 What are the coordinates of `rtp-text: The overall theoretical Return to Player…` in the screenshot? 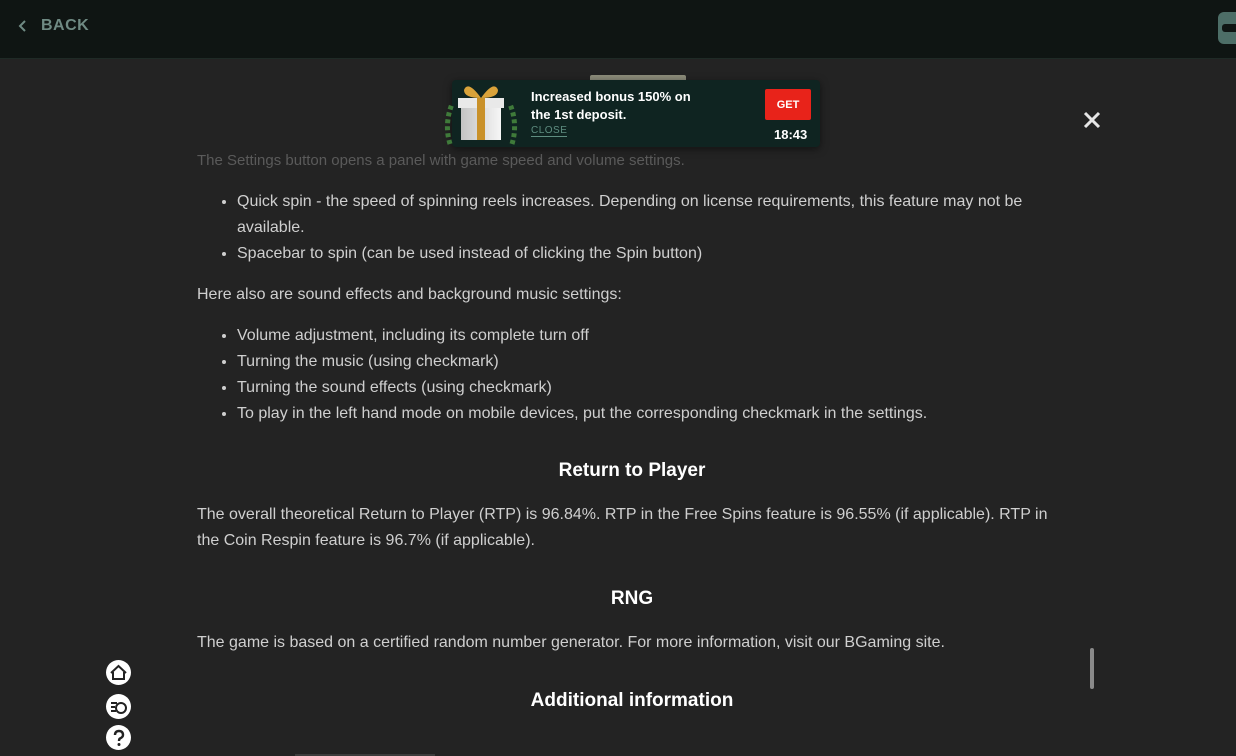 It's located at (622, 527).